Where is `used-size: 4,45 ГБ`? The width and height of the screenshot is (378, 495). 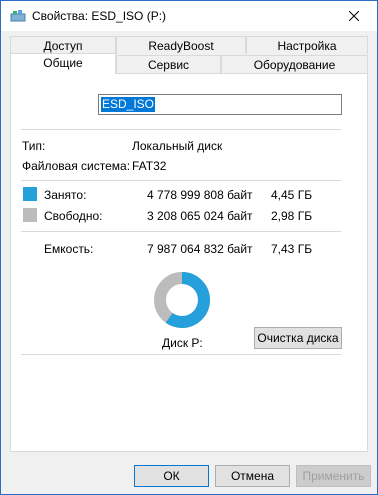
used-size: 4,45 ГБ is located at coordinates (292, 195).